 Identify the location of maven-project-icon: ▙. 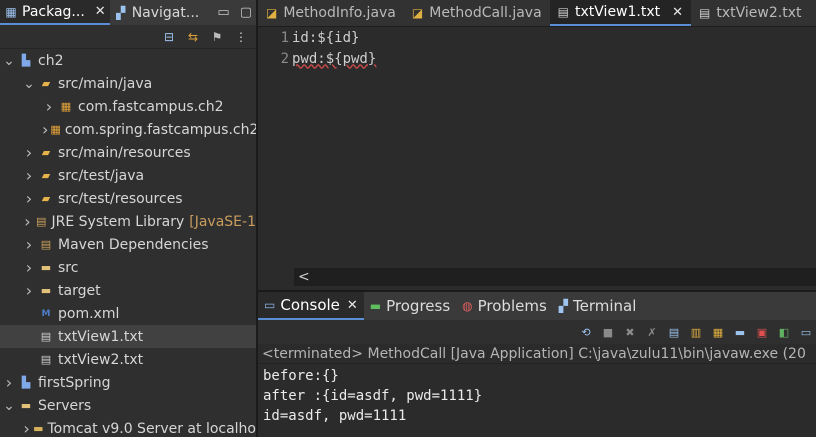
(26, 60).